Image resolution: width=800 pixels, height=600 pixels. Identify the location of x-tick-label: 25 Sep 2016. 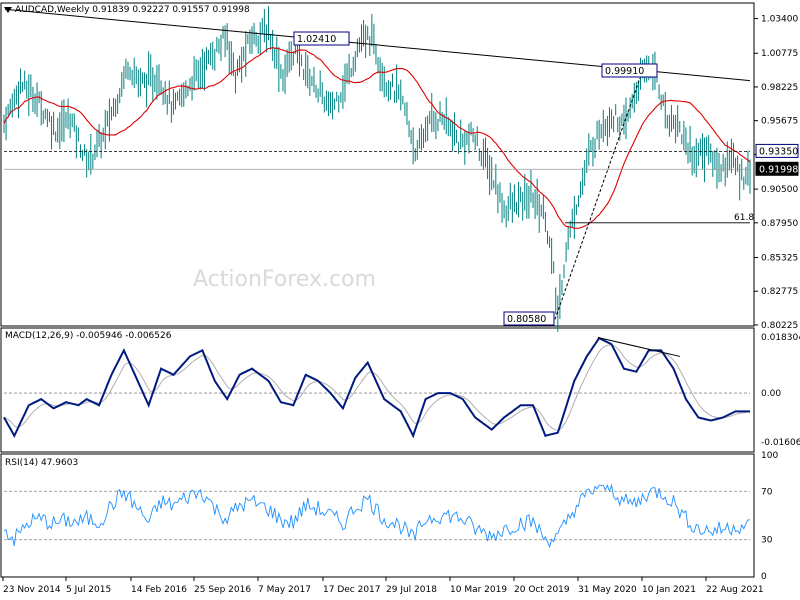
(222, 590).